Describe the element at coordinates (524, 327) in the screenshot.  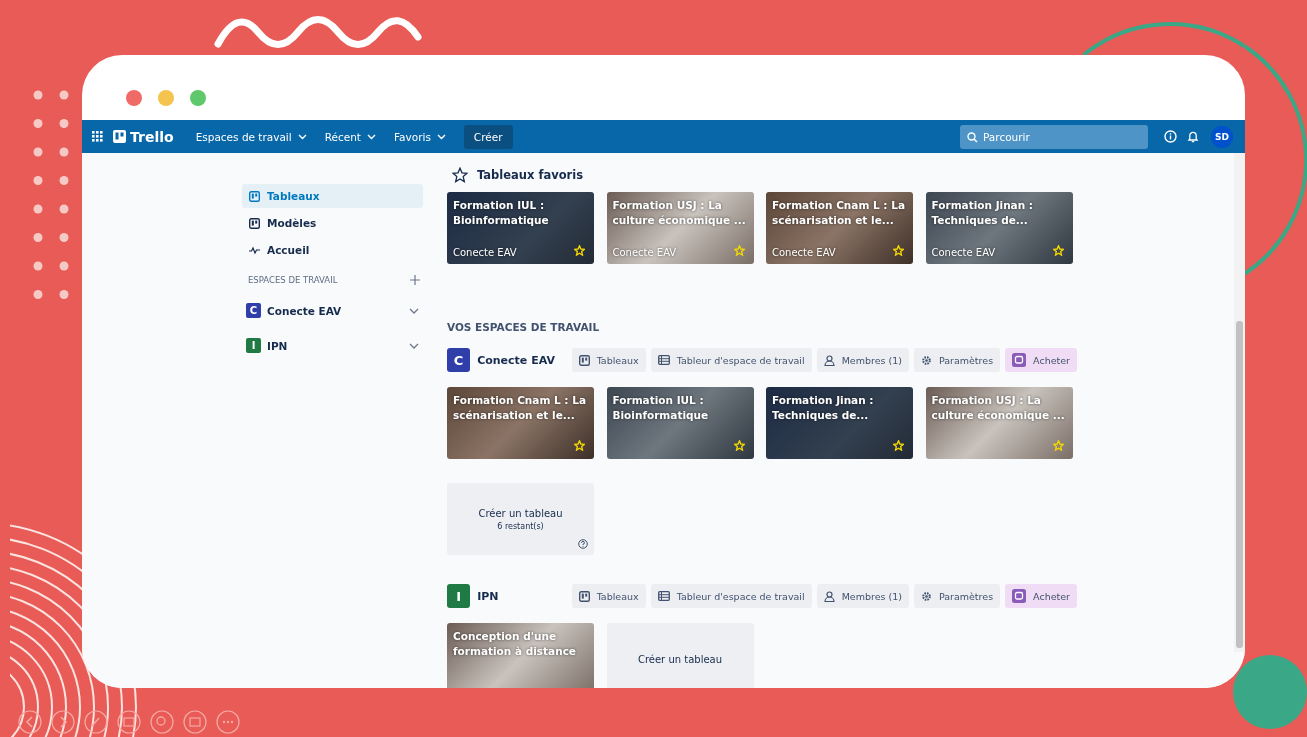
I see `section-title: VOS ESPACES DE TRAVAIL` at that location.